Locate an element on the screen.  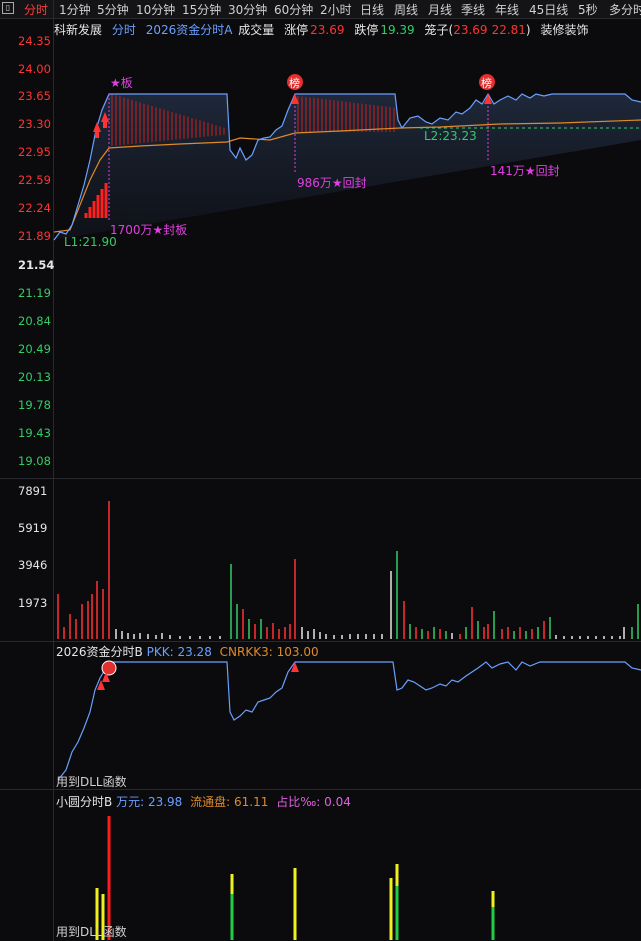
wan-label: 万元: is located at coordinates (130, 802).